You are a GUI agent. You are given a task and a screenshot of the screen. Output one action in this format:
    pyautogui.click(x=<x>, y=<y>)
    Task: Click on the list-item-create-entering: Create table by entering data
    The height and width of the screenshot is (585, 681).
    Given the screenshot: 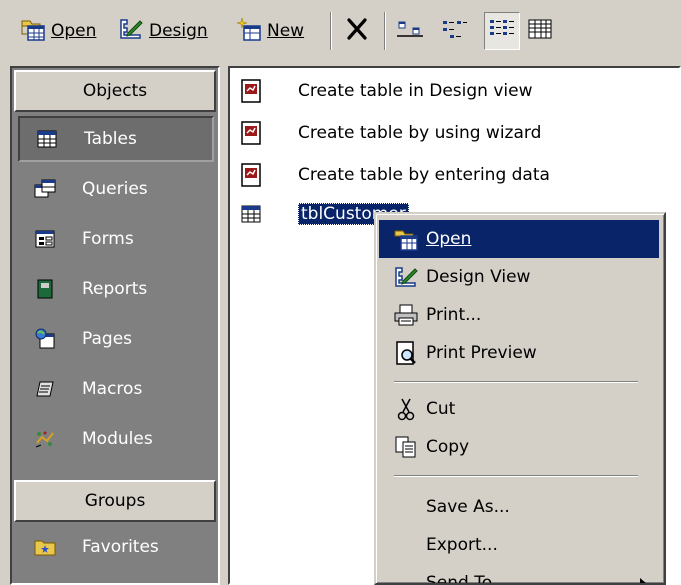 What is the action you would take?
    pyautogui.click(x=394, y=175)
    